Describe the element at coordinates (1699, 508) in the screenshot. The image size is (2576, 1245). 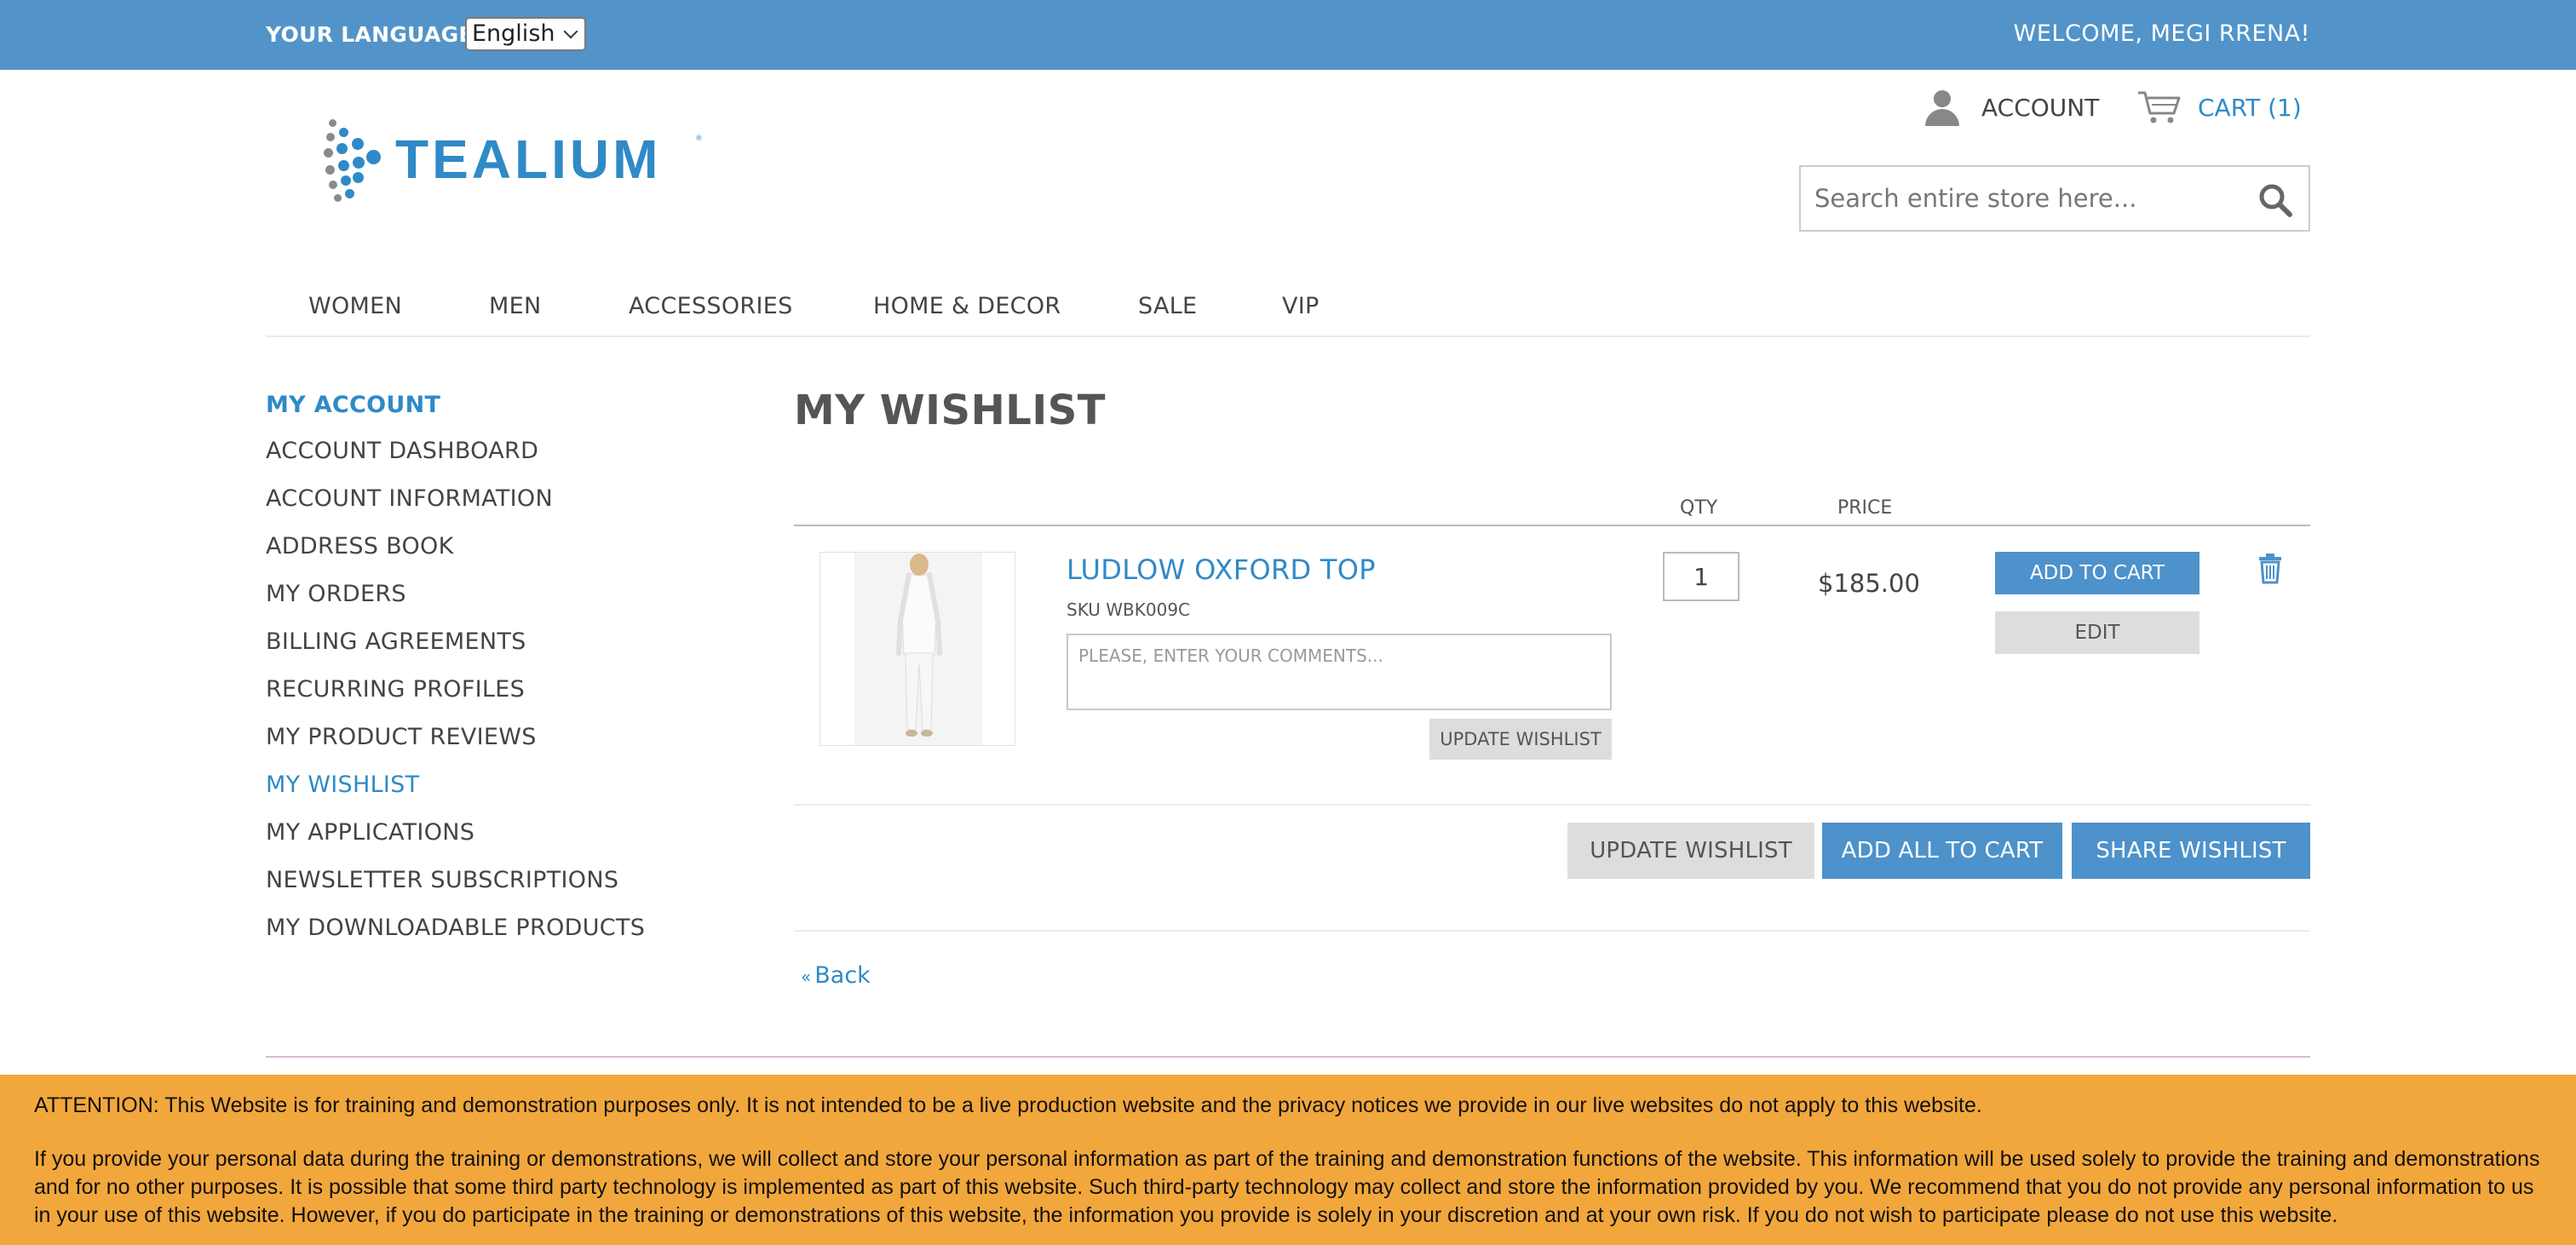
I see `column-header-qty: QTY` at that location.